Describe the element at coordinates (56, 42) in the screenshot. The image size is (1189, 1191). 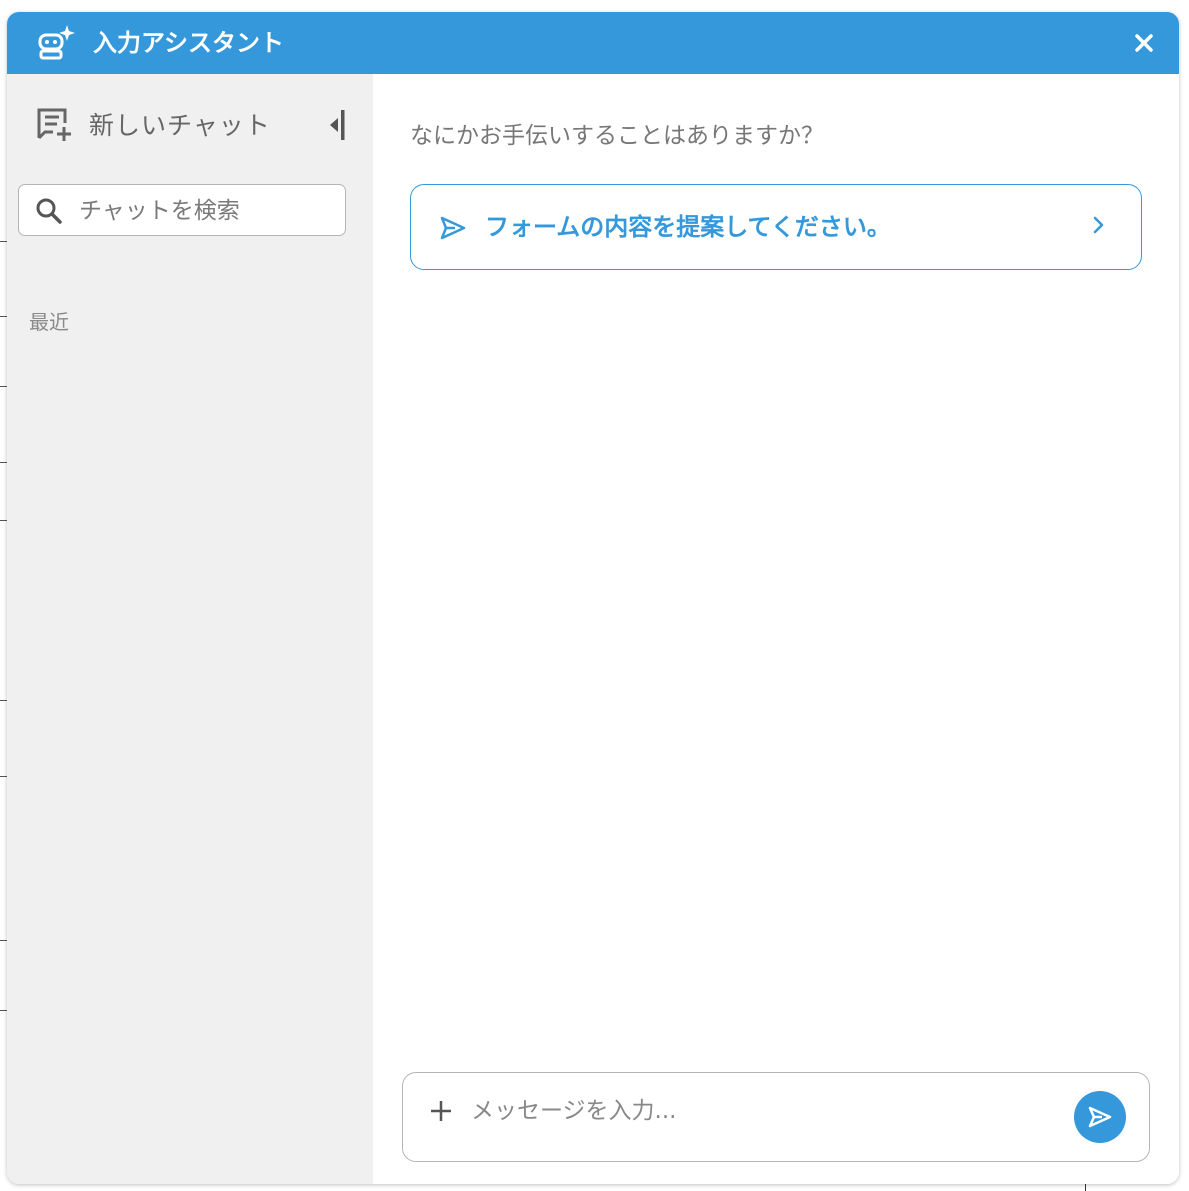
I see `robot-sparkle-icon` at that location.